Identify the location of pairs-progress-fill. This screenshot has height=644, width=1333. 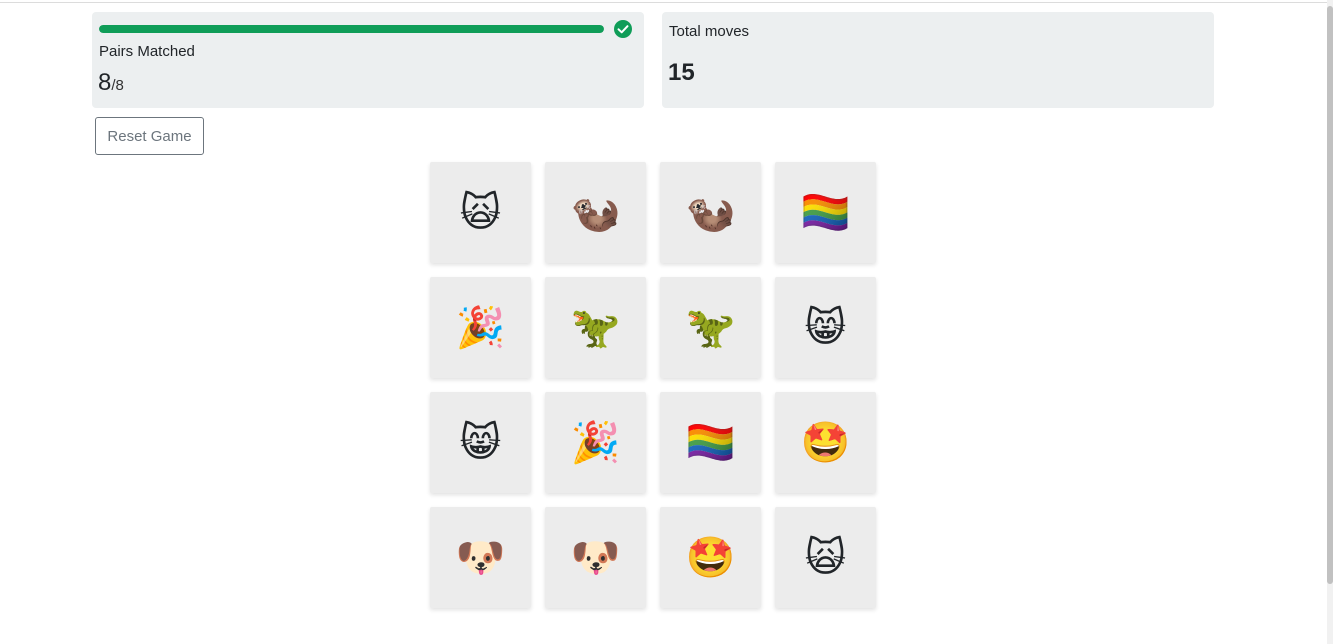
(351, 29).